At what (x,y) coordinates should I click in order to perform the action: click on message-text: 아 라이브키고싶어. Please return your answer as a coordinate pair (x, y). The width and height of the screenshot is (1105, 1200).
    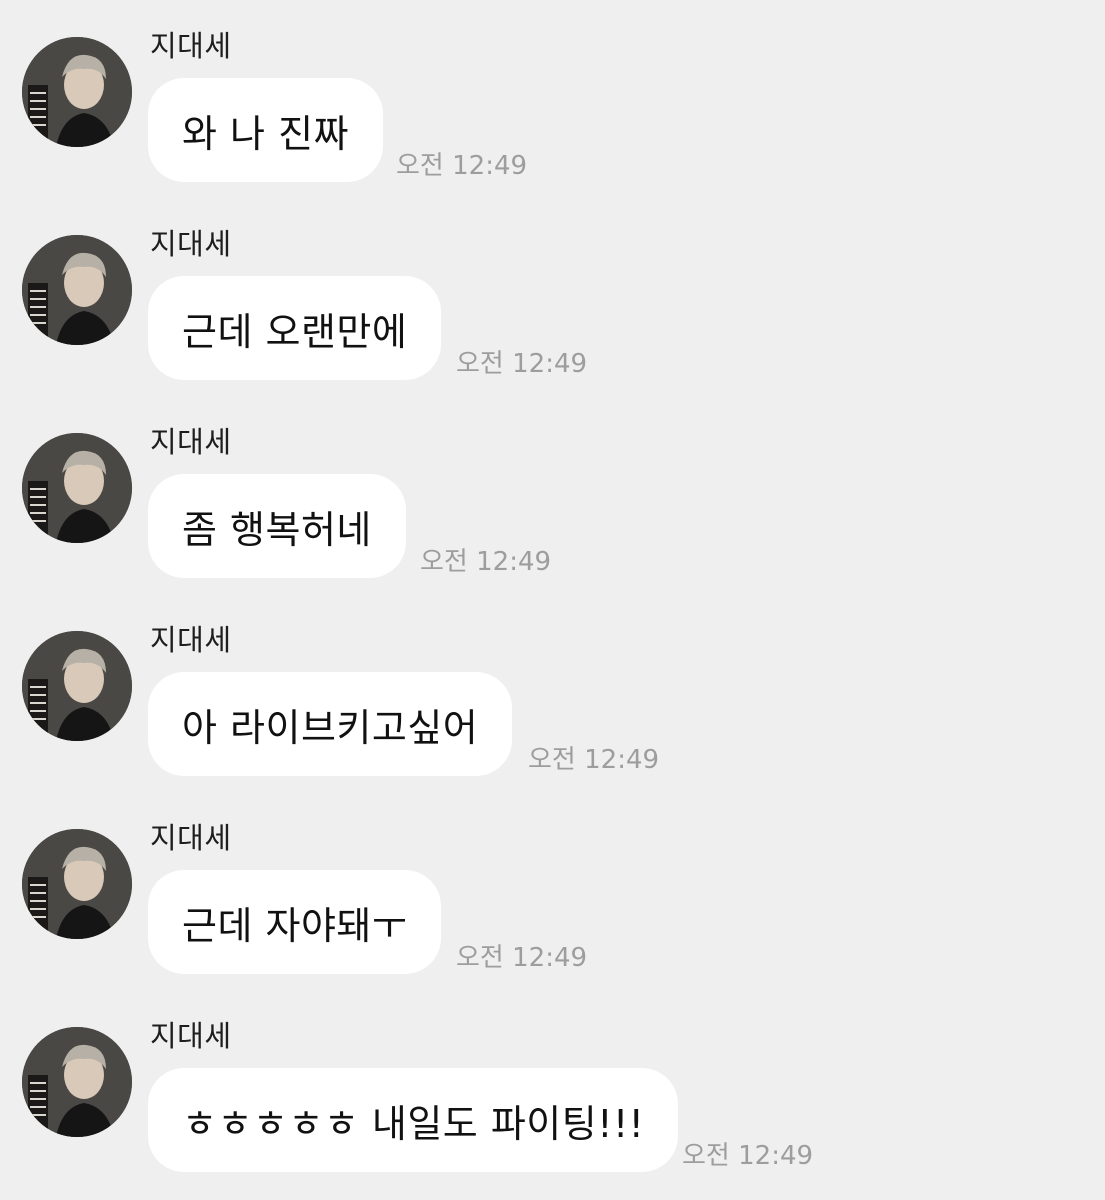
    Looking at the image, I should click on (330, 727).